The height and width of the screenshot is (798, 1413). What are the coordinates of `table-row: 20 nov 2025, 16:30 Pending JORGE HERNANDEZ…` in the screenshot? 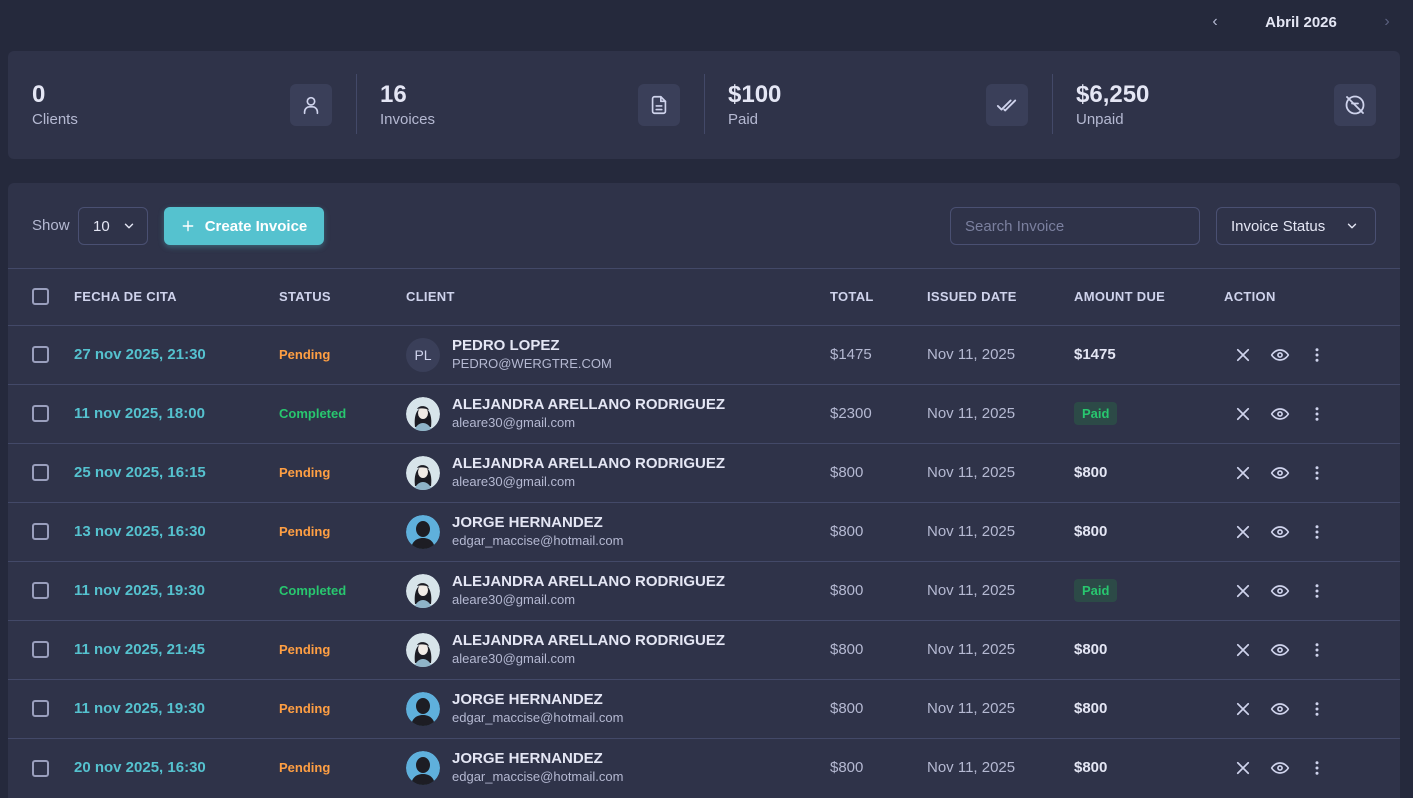 It's located at (704, 767).